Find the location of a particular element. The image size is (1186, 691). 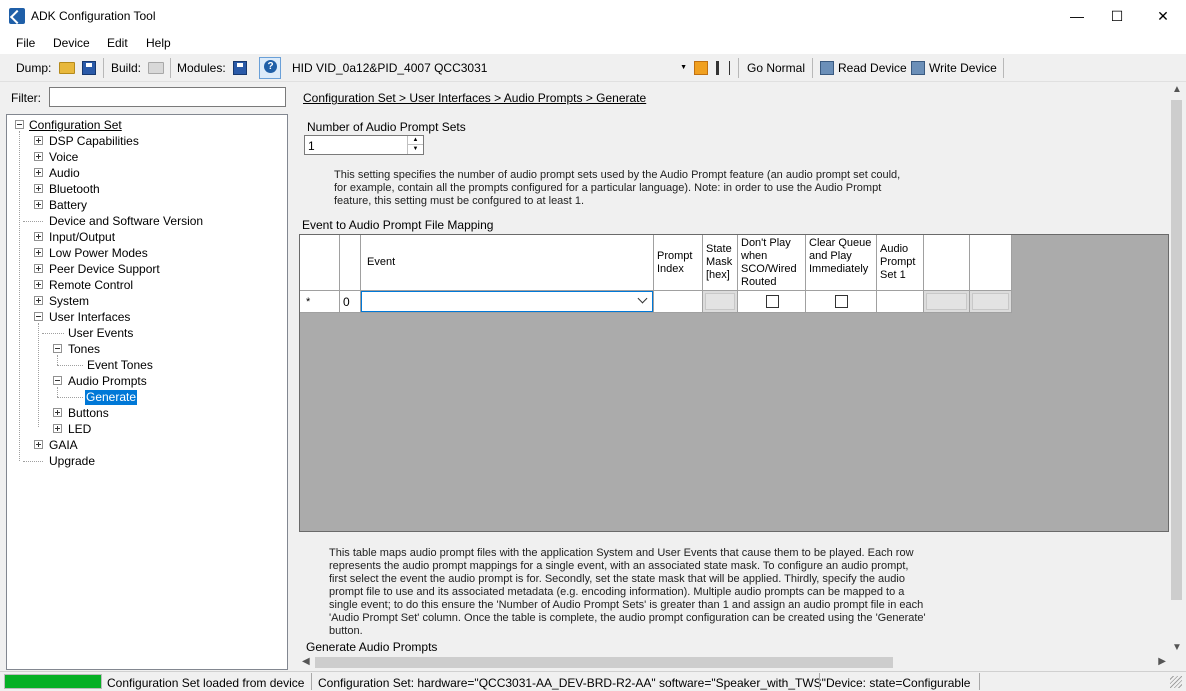

tree-node-peer-device-support: Peer Device Support is located at coordinates (104, 269).